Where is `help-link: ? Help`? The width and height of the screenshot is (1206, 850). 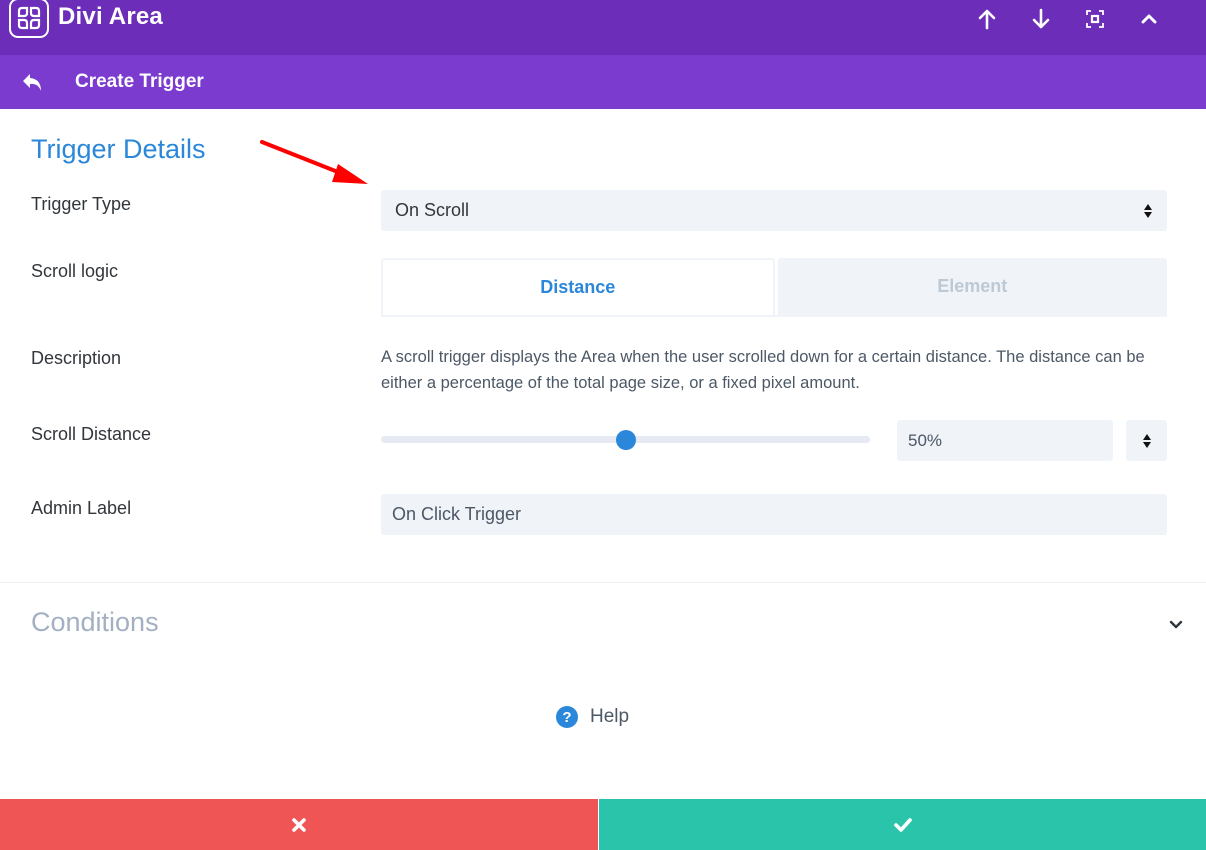 help-link: ? Help is located at coordinates (592, 717).